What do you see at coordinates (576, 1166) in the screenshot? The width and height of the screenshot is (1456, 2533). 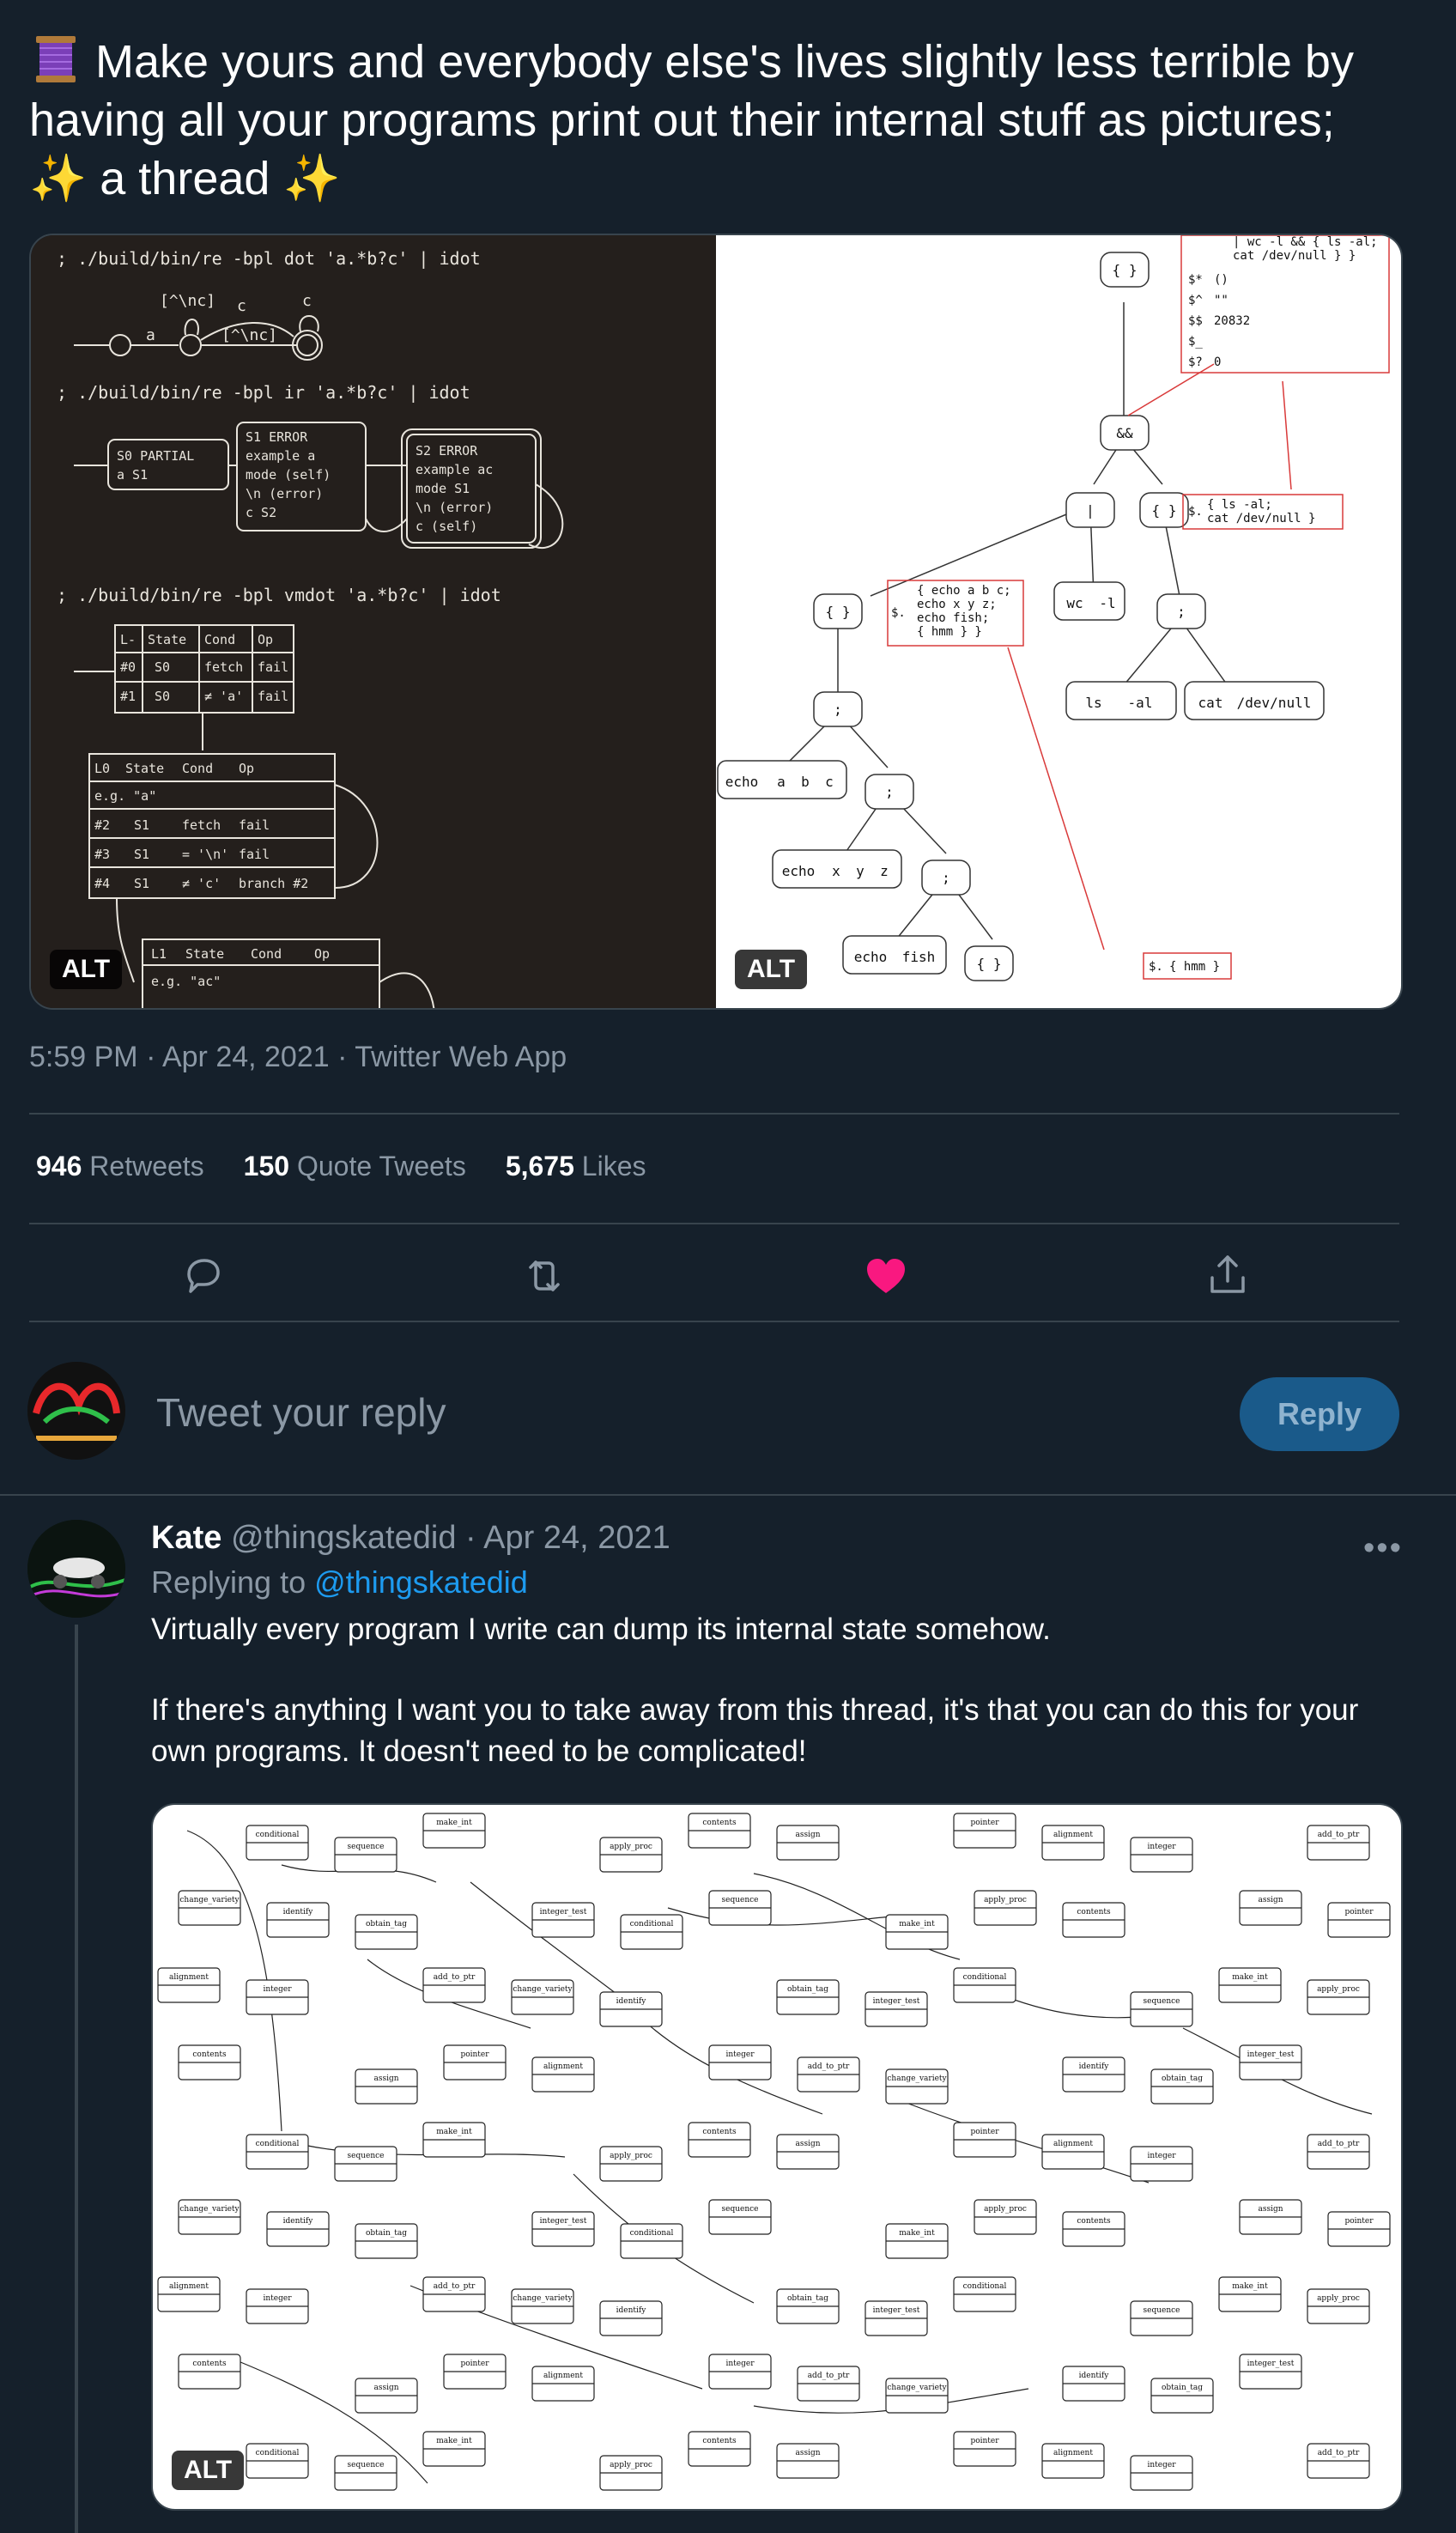 I see `likes-stat: 5,675 Likes` at bounding box center [576, 1166].